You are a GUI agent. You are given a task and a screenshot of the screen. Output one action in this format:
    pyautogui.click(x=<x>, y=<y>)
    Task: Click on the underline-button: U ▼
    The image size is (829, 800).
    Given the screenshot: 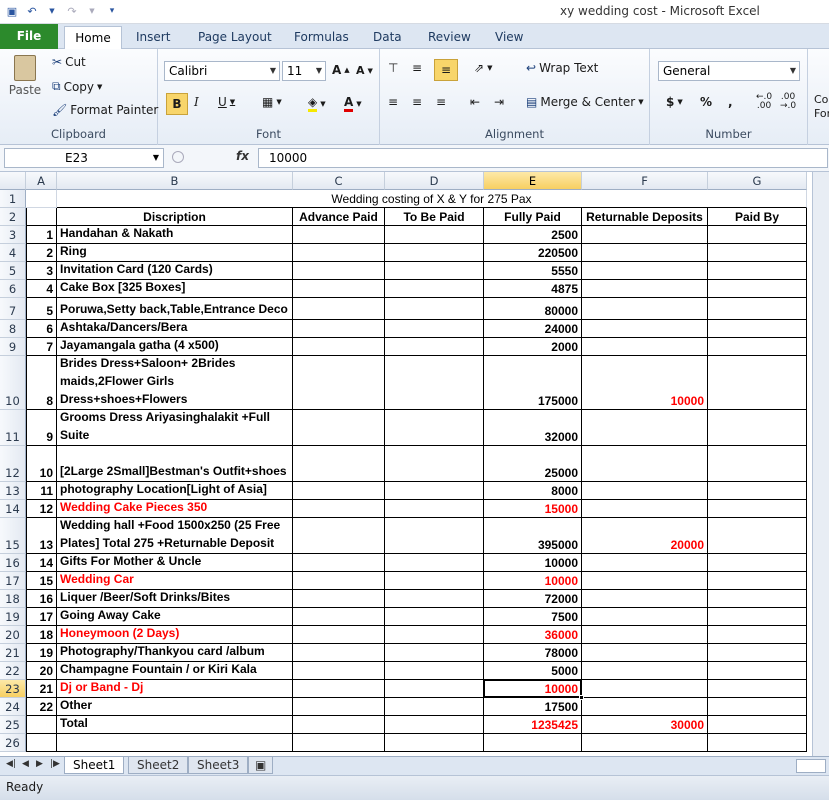 What is the action you would take?
    pyautogui.click(x=226, y=102)
    